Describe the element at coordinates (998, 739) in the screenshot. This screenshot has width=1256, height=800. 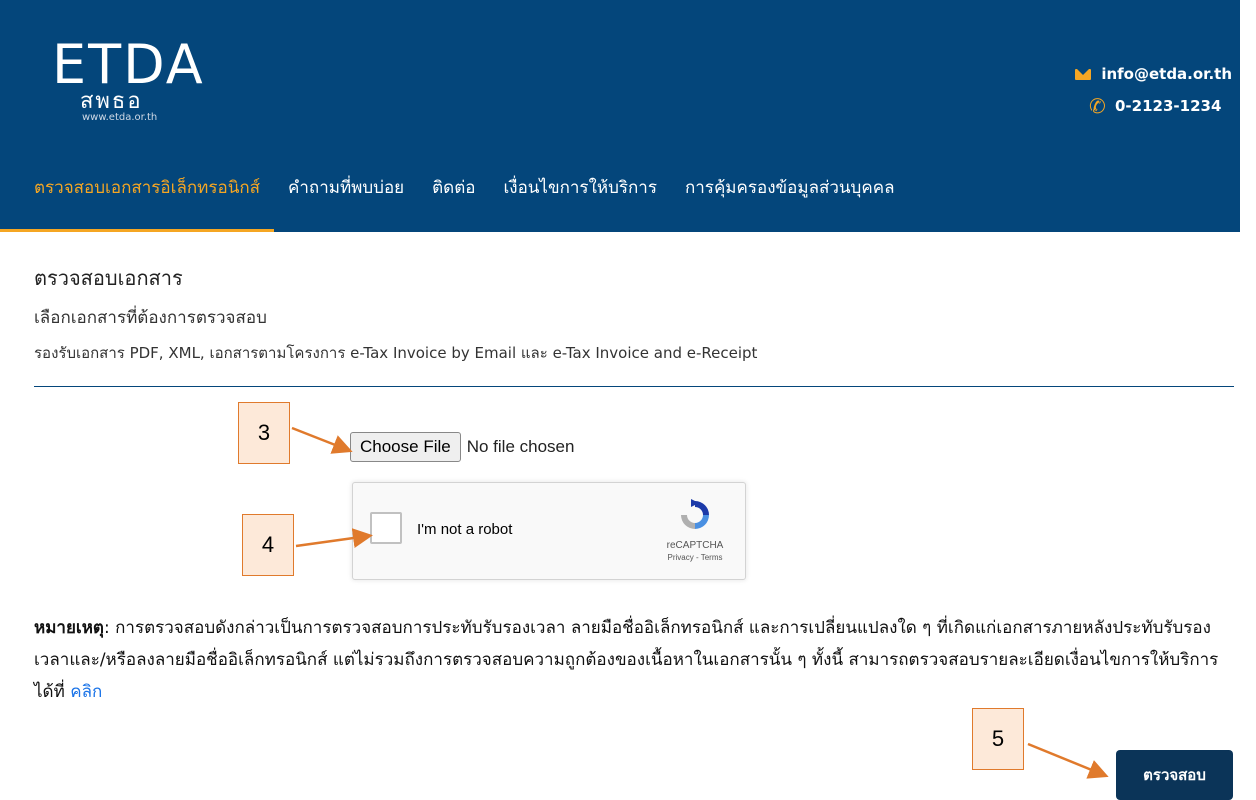
I see `callout-5: 5` at that location.